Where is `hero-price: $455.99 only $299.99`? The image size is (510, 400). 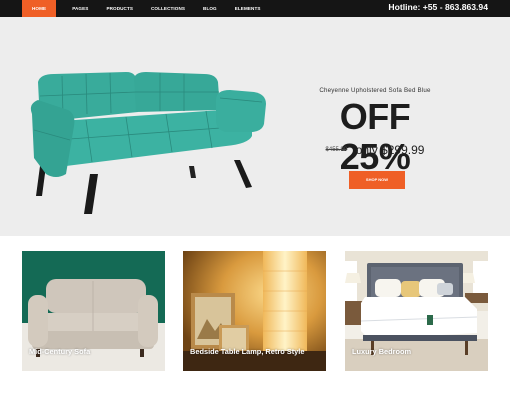
hero-price: $455.99 only $299.99 is located at coordinates (375, 150).